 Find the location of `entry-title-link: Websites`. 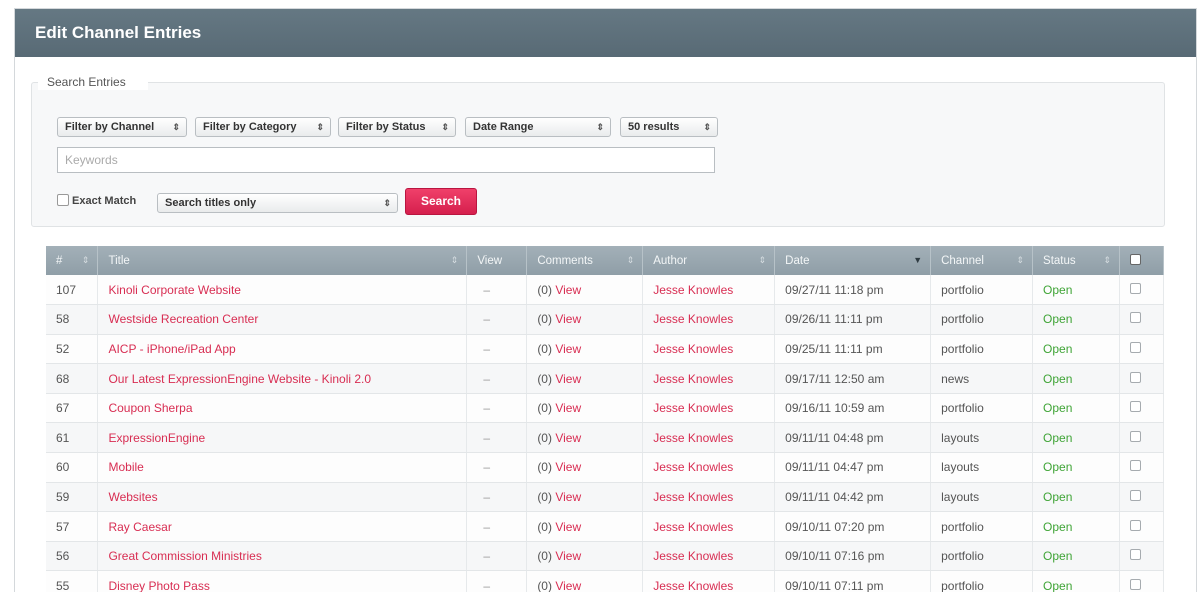

entry-title-link: Websites is located at coordinates (132, 497).